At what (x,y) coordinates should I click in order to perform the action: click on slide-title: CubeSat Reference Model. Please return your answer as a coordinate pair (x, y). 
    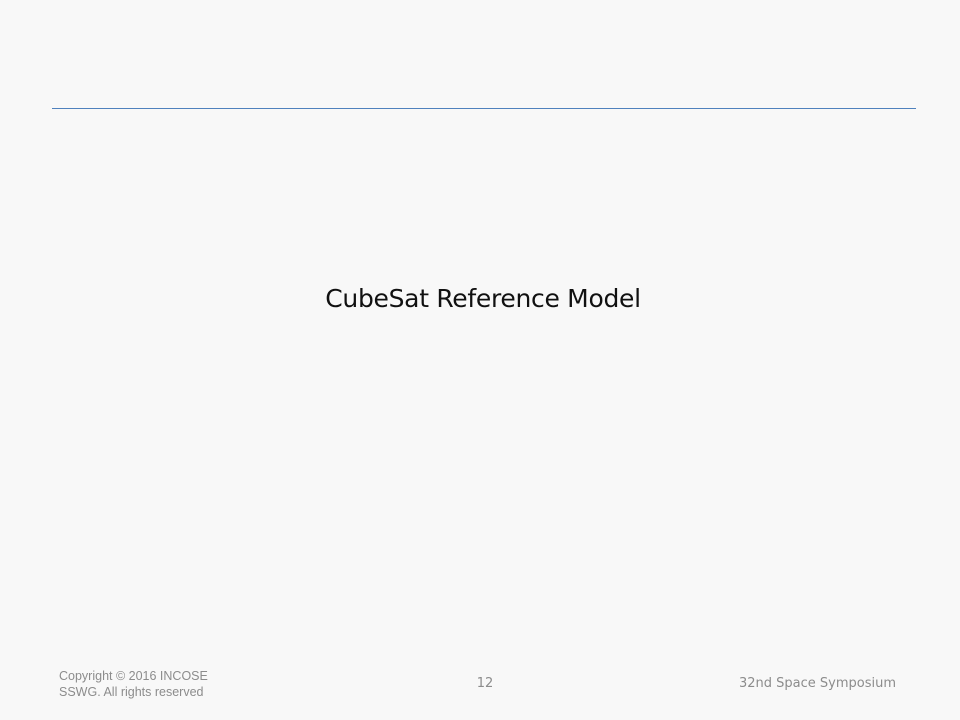
    Looking at the image, I should click on (483, 298).